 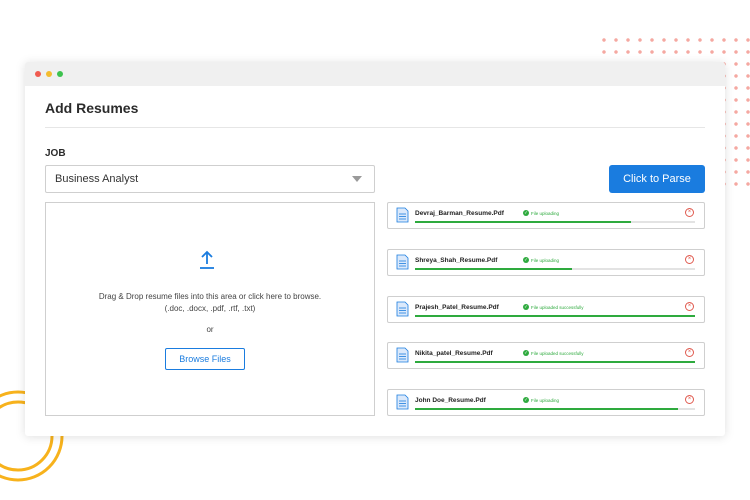 What do you see at coordinates (97, 179) in the screenshot?
I see `job-select-value: Business Analyst` at bounding box center [97, 179].